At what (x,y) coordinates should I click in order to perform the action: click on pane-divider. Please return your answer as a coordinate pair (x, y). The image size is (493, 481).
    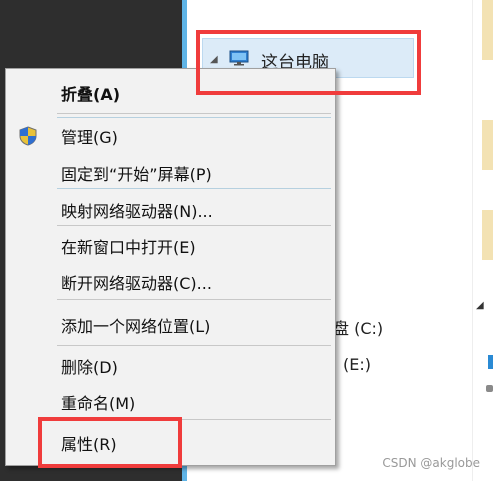
    Looking at the image, I should click on (472, 240).